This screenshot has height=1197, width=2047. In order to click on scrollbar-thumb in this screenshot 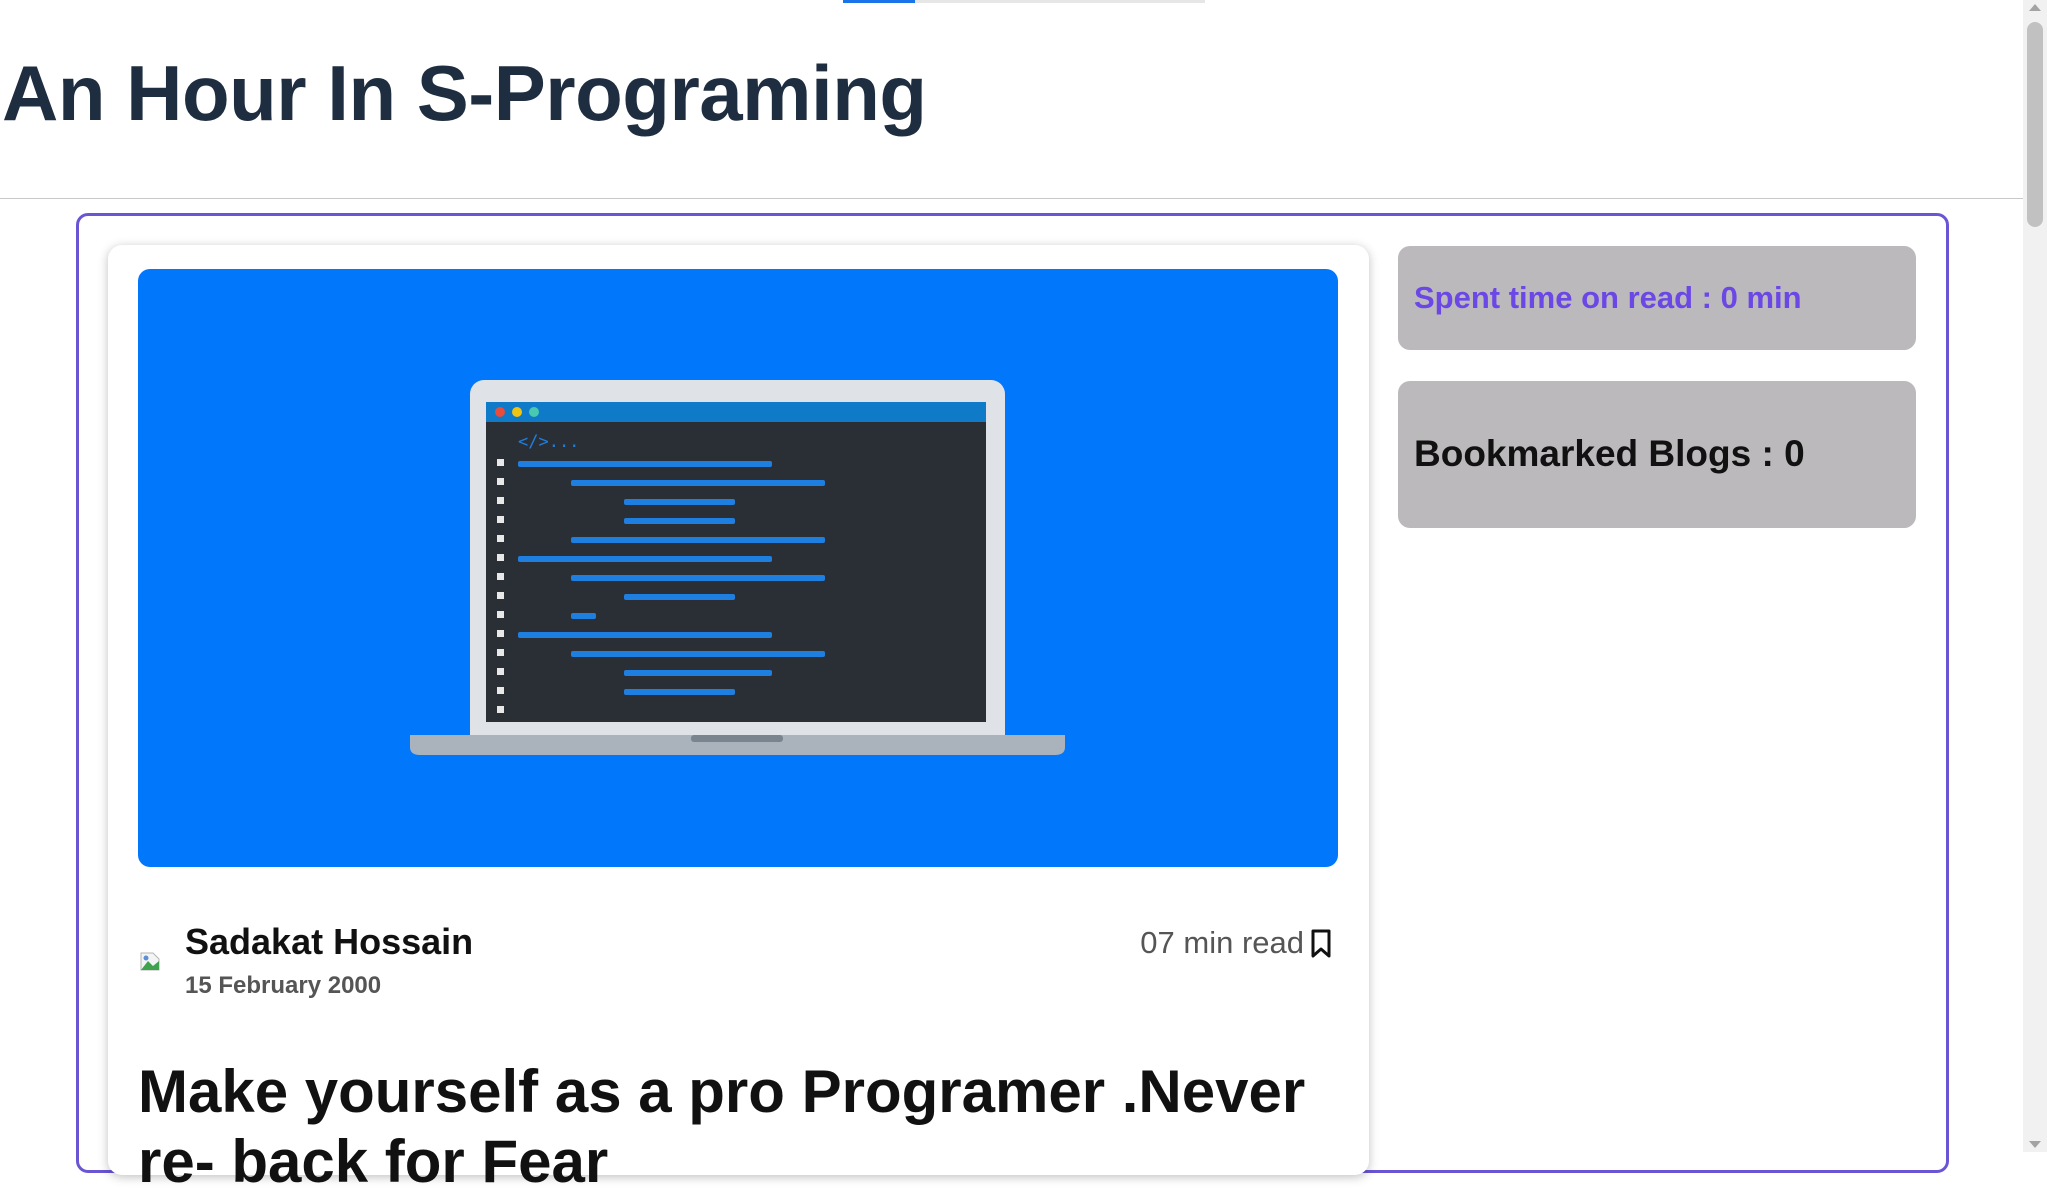, I will do `click(2035, 124)`.